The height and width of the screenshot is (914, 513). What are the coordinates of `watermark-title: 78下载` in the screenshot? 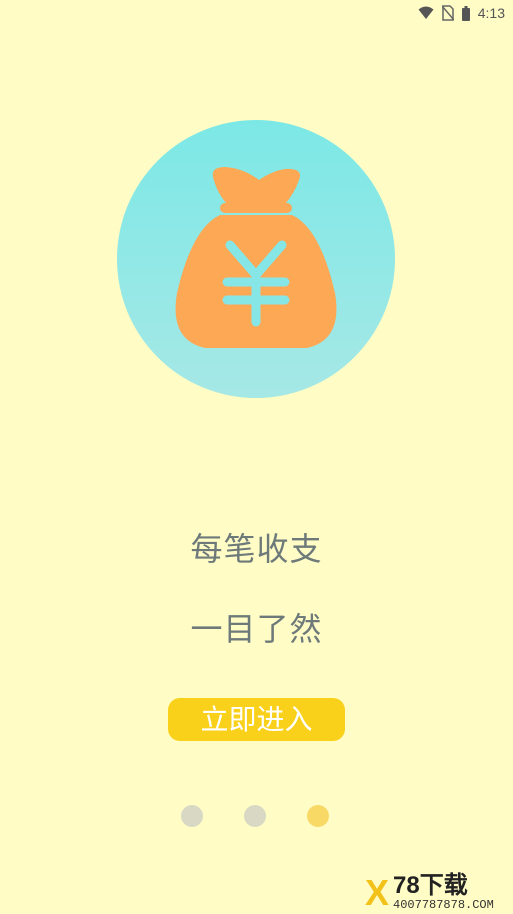 It's located at (430, 885).